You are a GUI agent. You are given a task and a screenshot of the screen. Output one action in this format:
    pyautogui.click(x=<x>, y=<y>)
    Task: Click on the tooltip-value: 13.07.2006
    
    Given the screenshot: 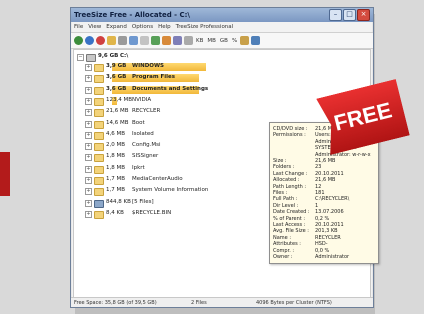 What is the action you would take?
    pyautogui.click(x=329, y=212)
    